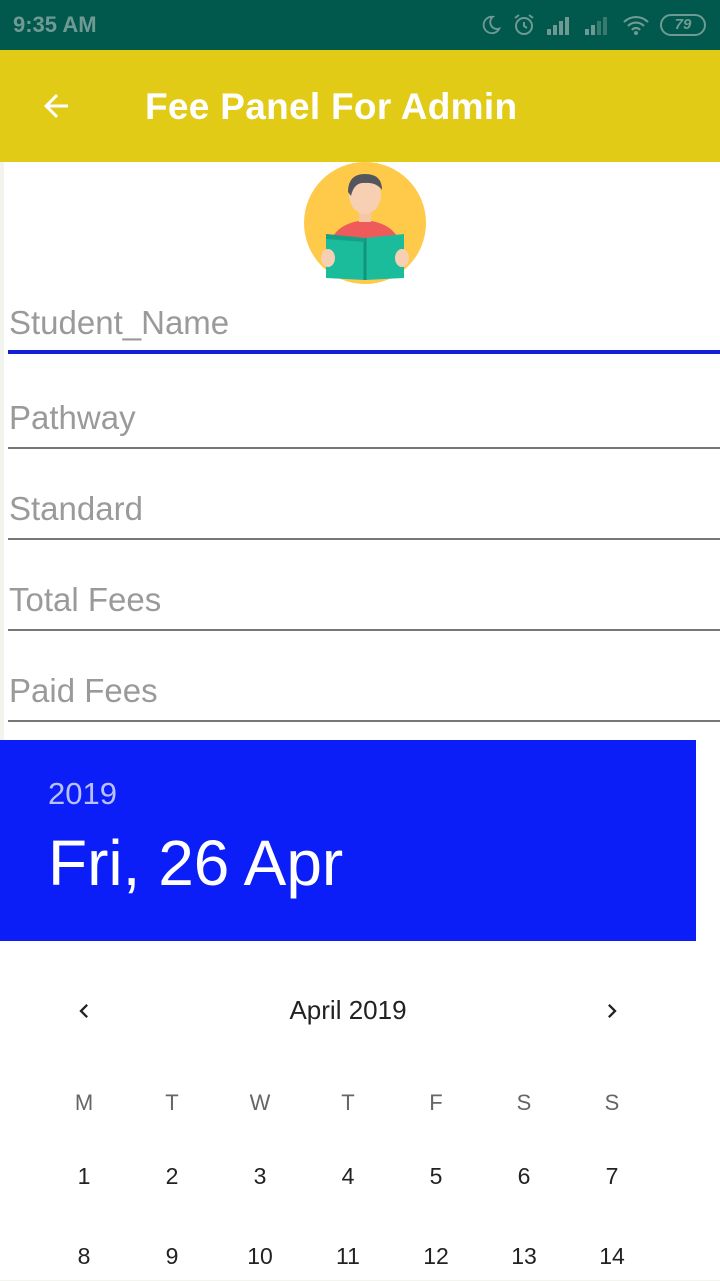  Describe the element at coordinates (84, 1102) in the screenshot. I see `weekday-label: M` at that location.